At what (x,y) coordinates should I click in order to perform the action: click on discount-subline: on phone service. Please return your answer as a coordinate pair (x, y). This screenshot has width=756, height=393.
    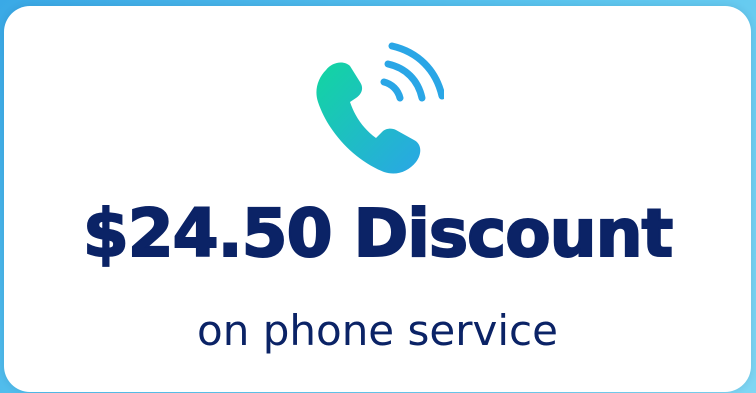
    Looking at the image, I should click on (377, 330).